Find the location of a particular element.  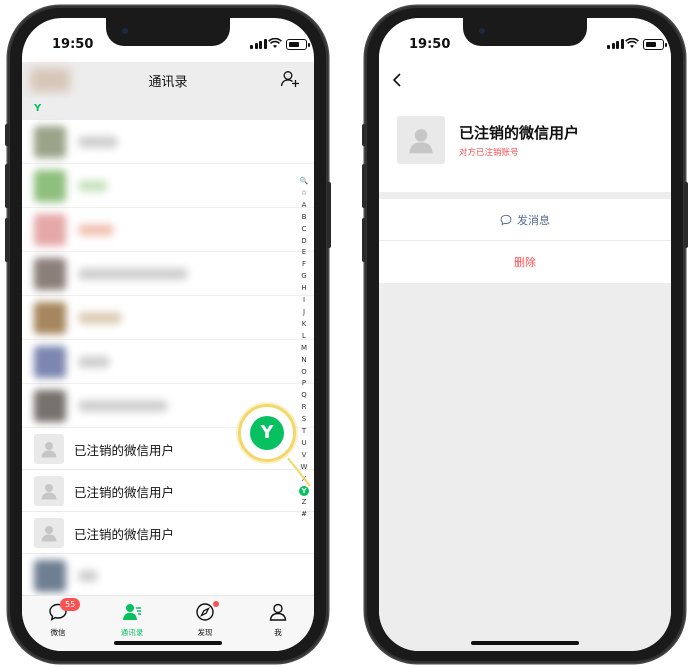

tab-me: 我 is located at coordinates (278, 620).